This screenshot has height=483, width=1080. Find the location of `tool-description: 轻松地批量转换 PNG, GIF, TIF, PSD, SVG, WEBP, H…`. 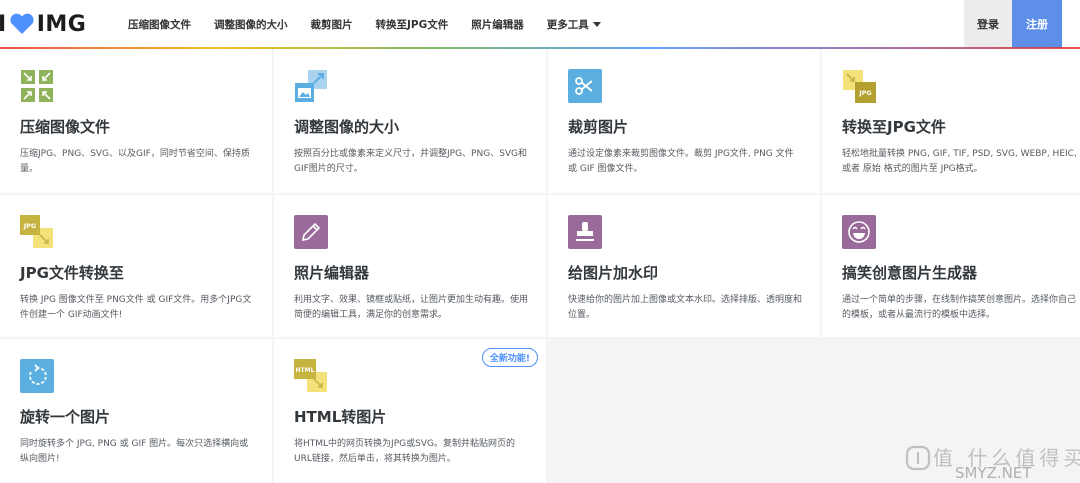

tool-description: 轻松地批量转换 PNG, GIF, TIF, PSD, SVG, WEBP, H… is located at coordinates (959, 161).